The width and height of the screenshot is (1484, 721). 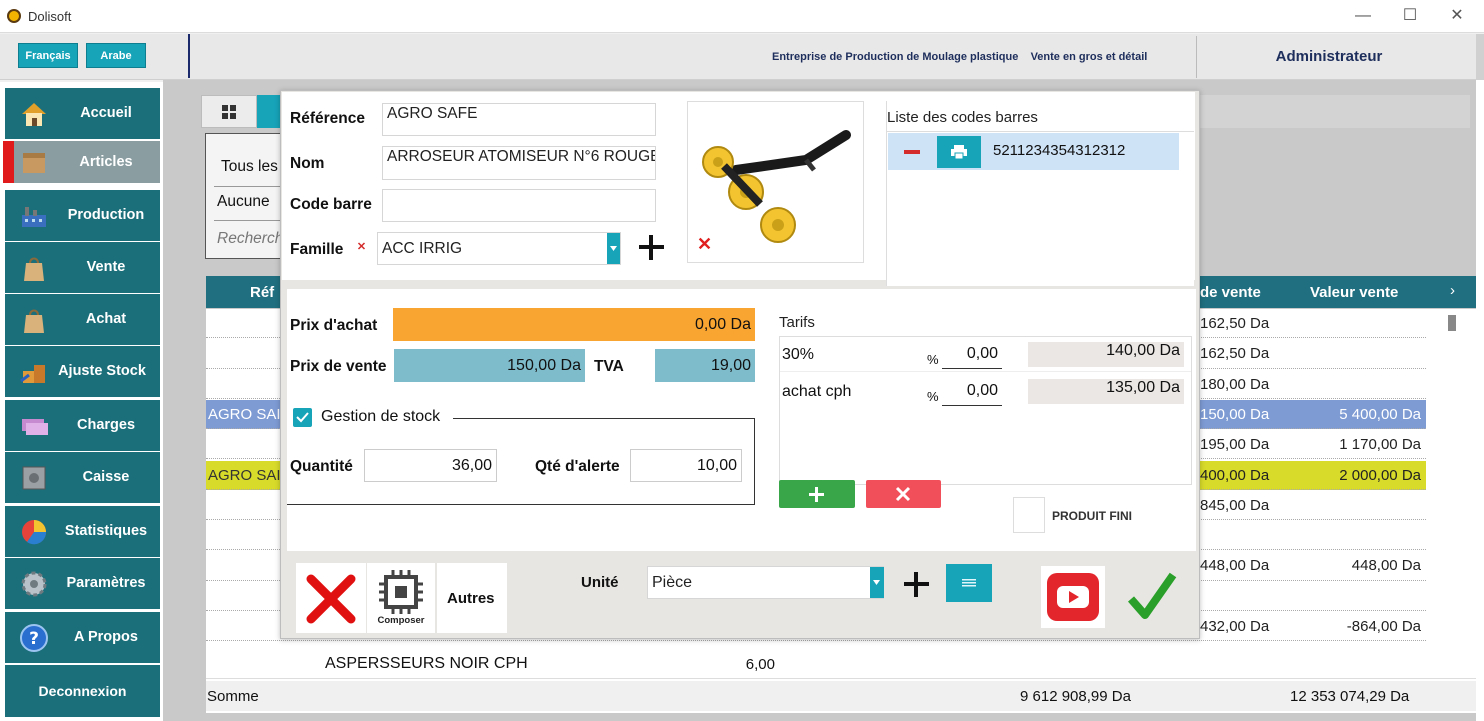 What do you see at coordinates (1457, 17) in the screenshot?
I see `close-window-button: ✕` at bounding box center [1457, 17].